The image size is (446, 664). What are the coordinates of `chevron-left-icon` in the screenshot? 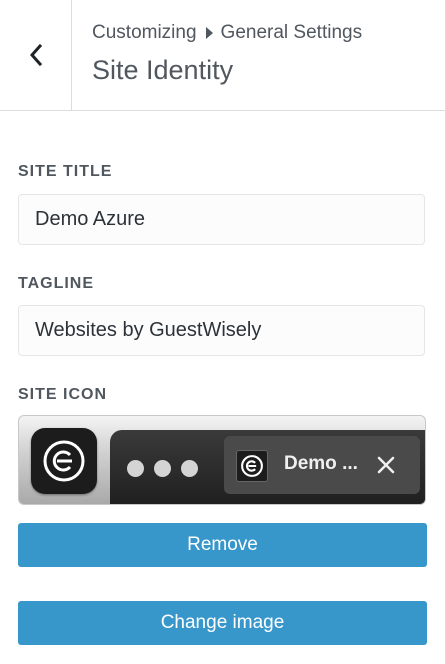 It's located at (35, 55).